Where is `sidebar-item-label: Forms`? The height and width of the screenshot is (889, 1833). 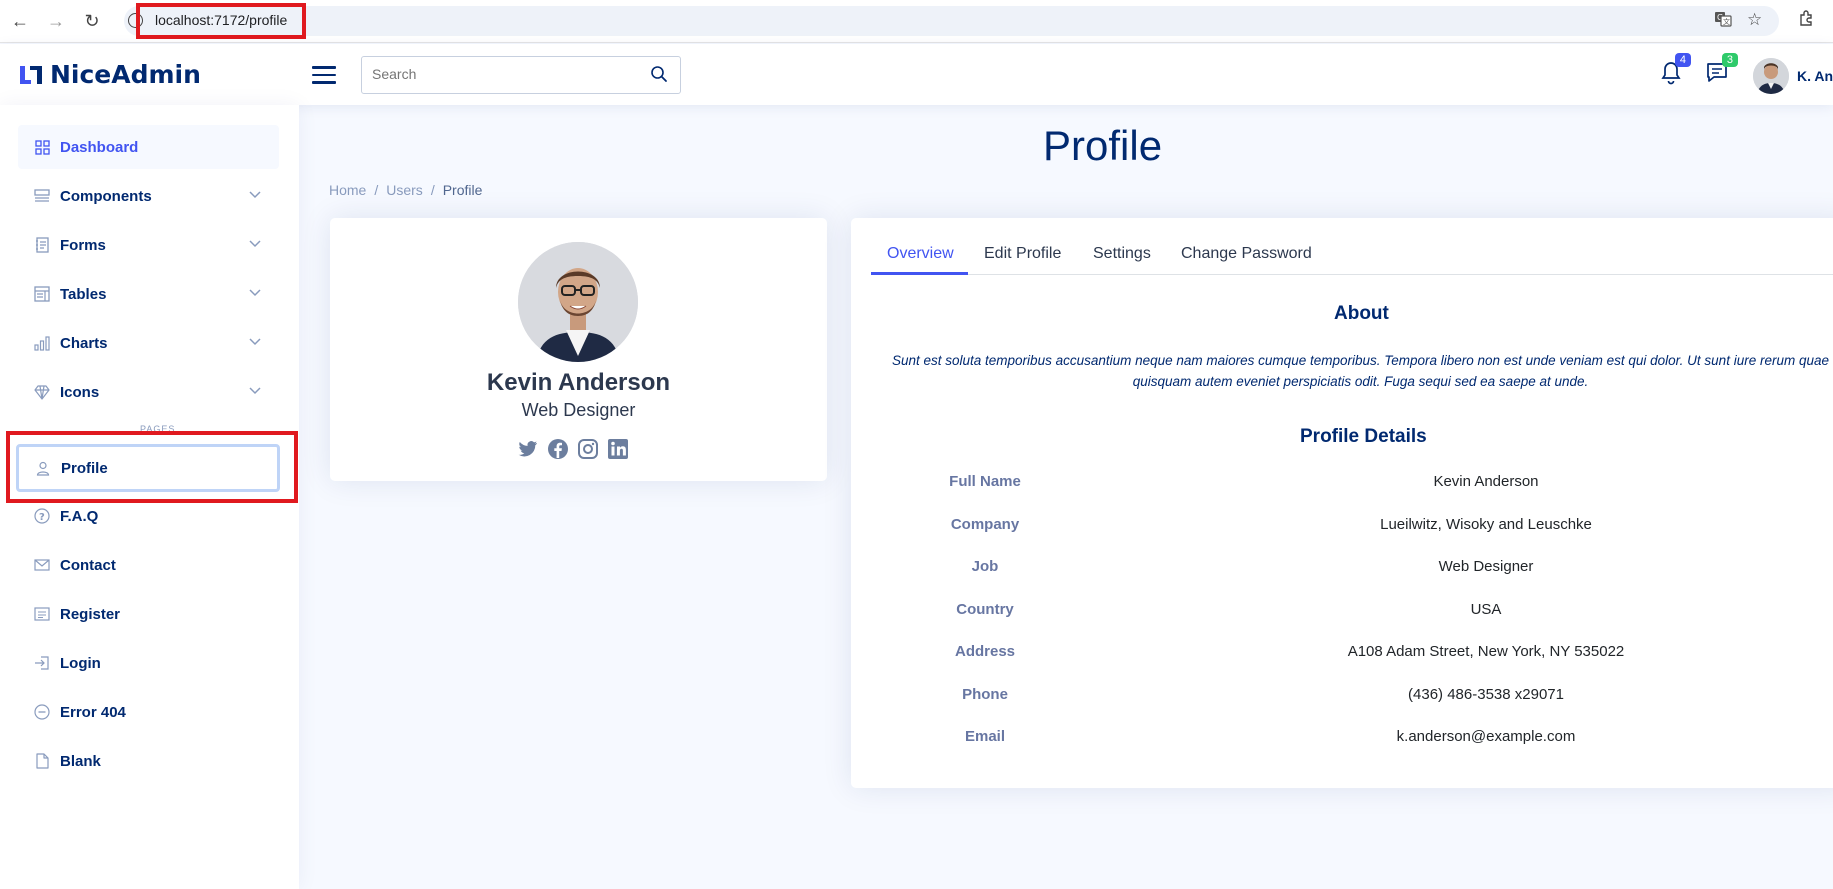
sidebar-item-label: Forms is located at coordinates (83, 245).